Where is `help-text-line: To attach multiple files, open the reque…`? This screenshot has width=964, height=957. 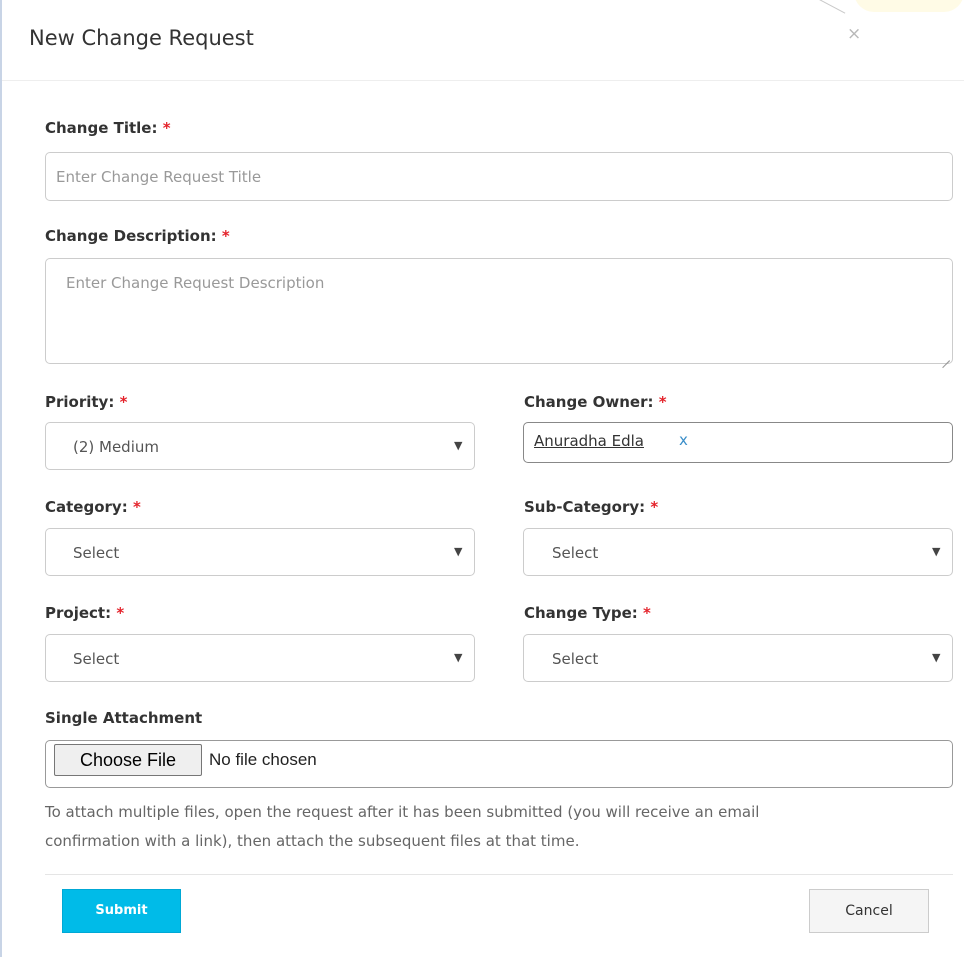 help-text-line: To attach multiple files, open the reque… is located at coordinates (402, 812).